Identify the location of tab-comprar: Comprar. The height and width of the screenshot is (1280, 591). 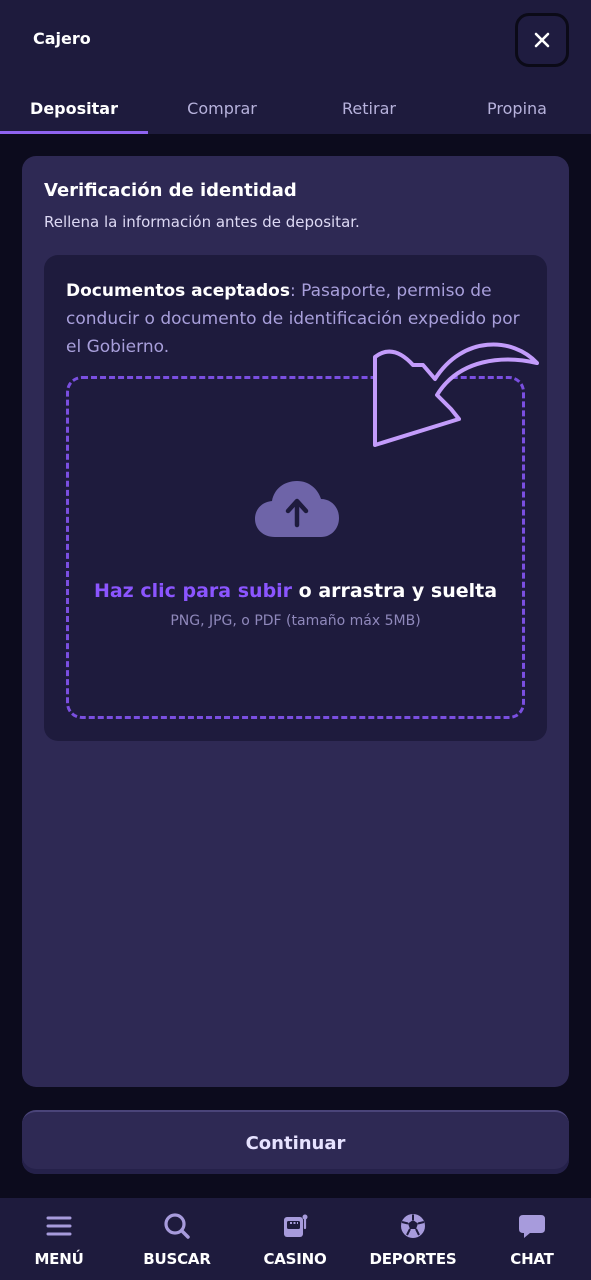
(222, 108).